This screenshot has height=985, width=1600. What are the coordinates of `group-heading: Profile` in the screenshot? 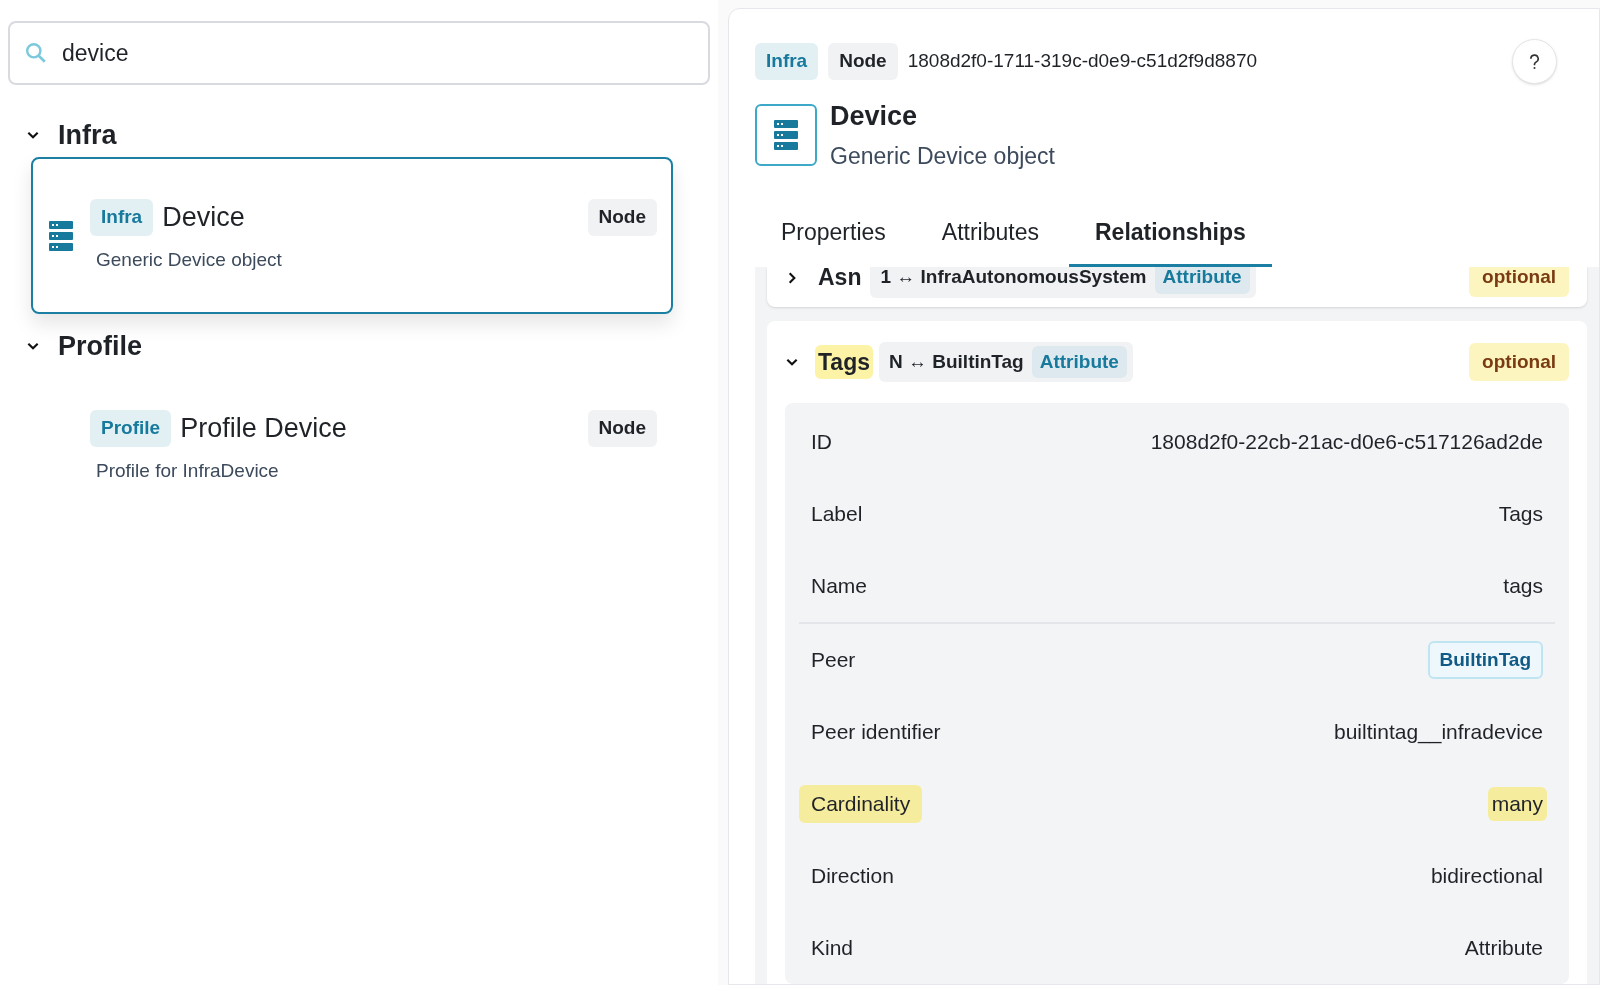 It's located at (100, 346).